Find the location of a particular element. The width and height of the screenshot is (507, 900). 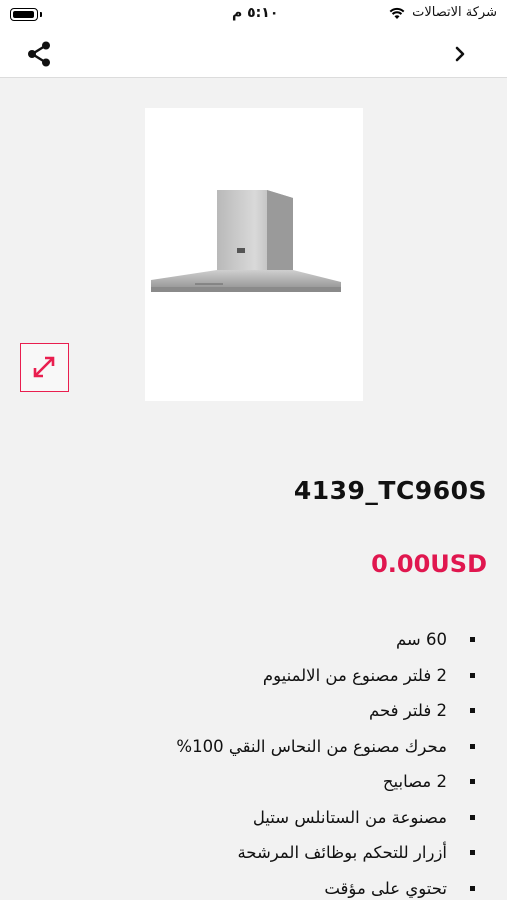

battery-icon is located at coordinates (26, 14).